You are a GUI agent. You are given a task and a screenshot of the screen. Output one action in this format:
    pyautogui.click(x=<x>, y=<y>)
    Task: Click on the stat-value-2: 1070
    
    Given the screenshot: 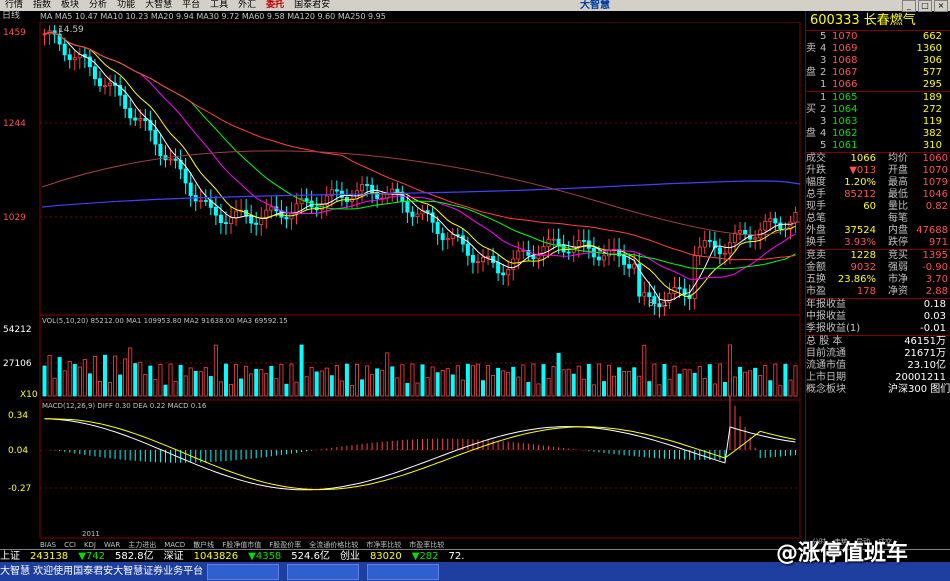 What is the action you would take?
    pyautogui.click(x=935, y=170)
    